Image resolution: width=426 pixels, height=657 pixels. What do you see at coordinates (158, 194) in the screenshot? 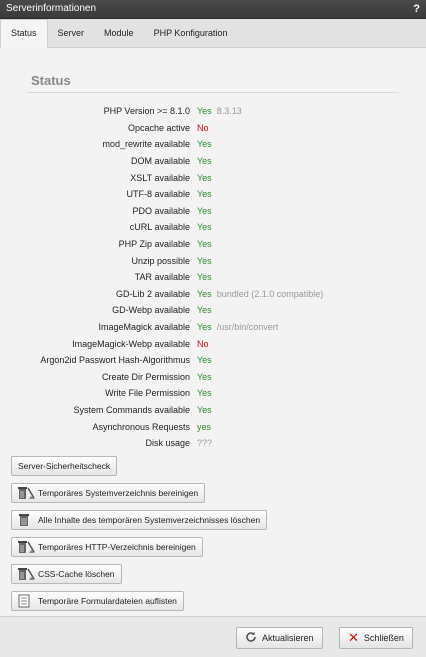
I see `status-label: UTF-8 available` at bounding box center [158, 194].